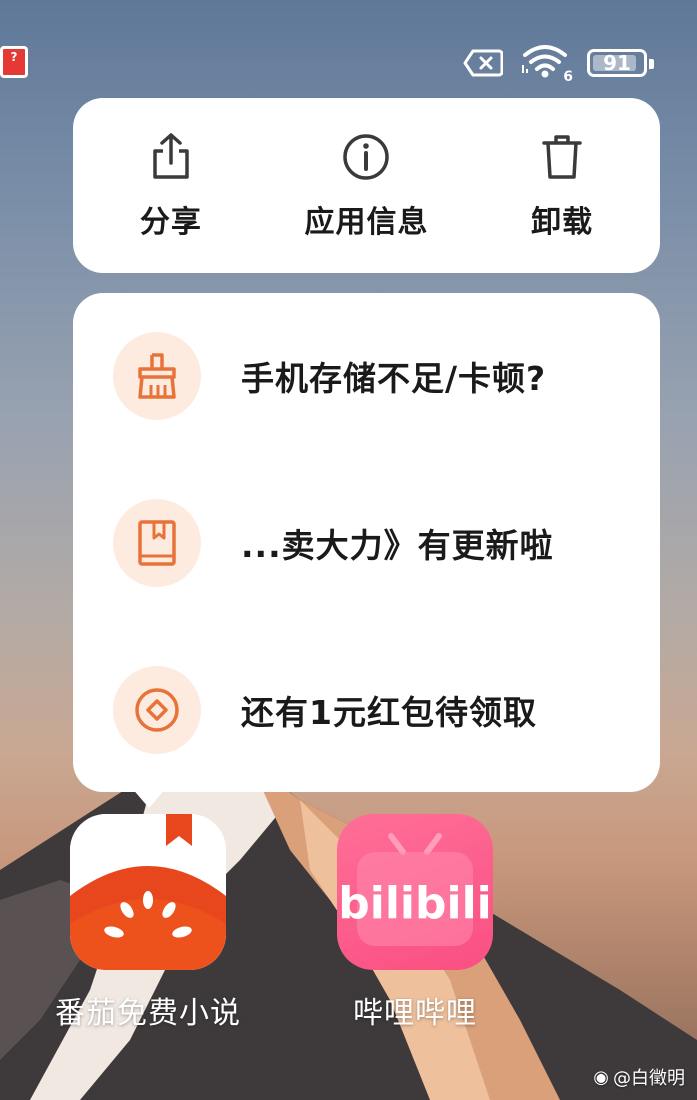 The height and width of the screenshot is (1100, 697). I want to click on broom-icon, so click(157, 376).